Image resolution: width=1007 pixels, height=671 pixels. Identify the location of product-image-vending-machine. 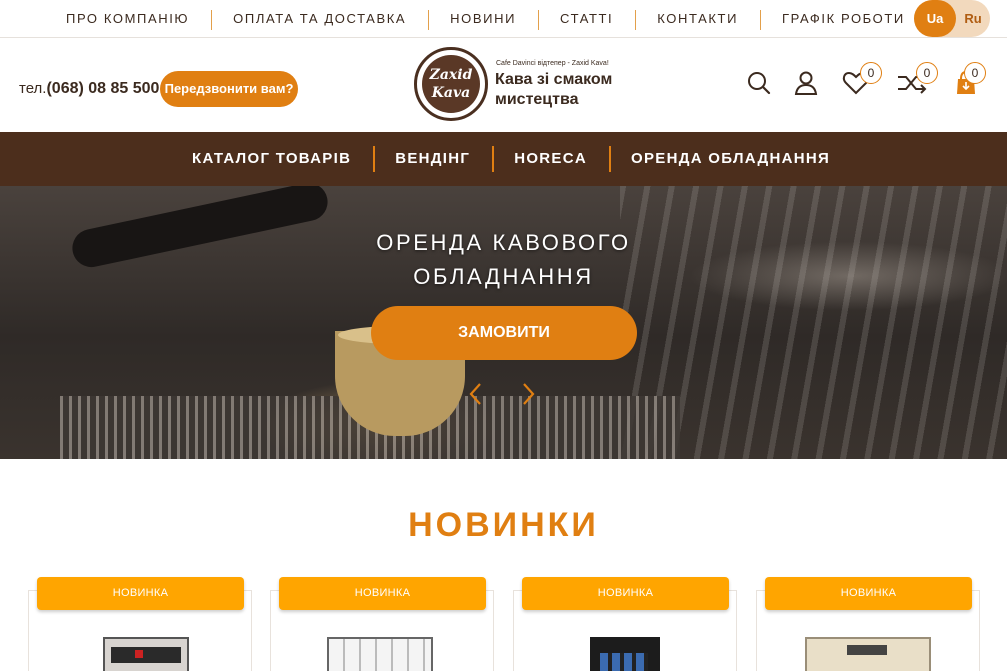
(625, 654).